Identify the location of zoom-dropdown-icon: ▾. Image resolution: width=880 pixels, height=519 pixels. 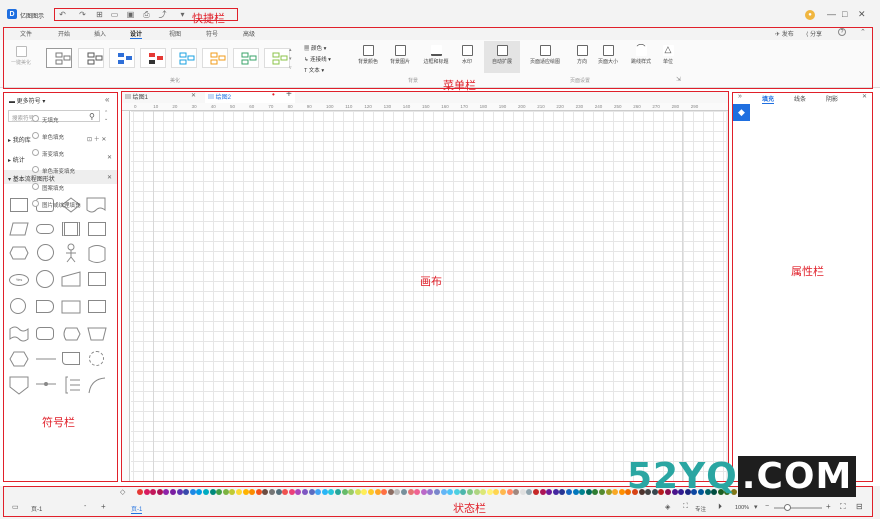
(756, 507).